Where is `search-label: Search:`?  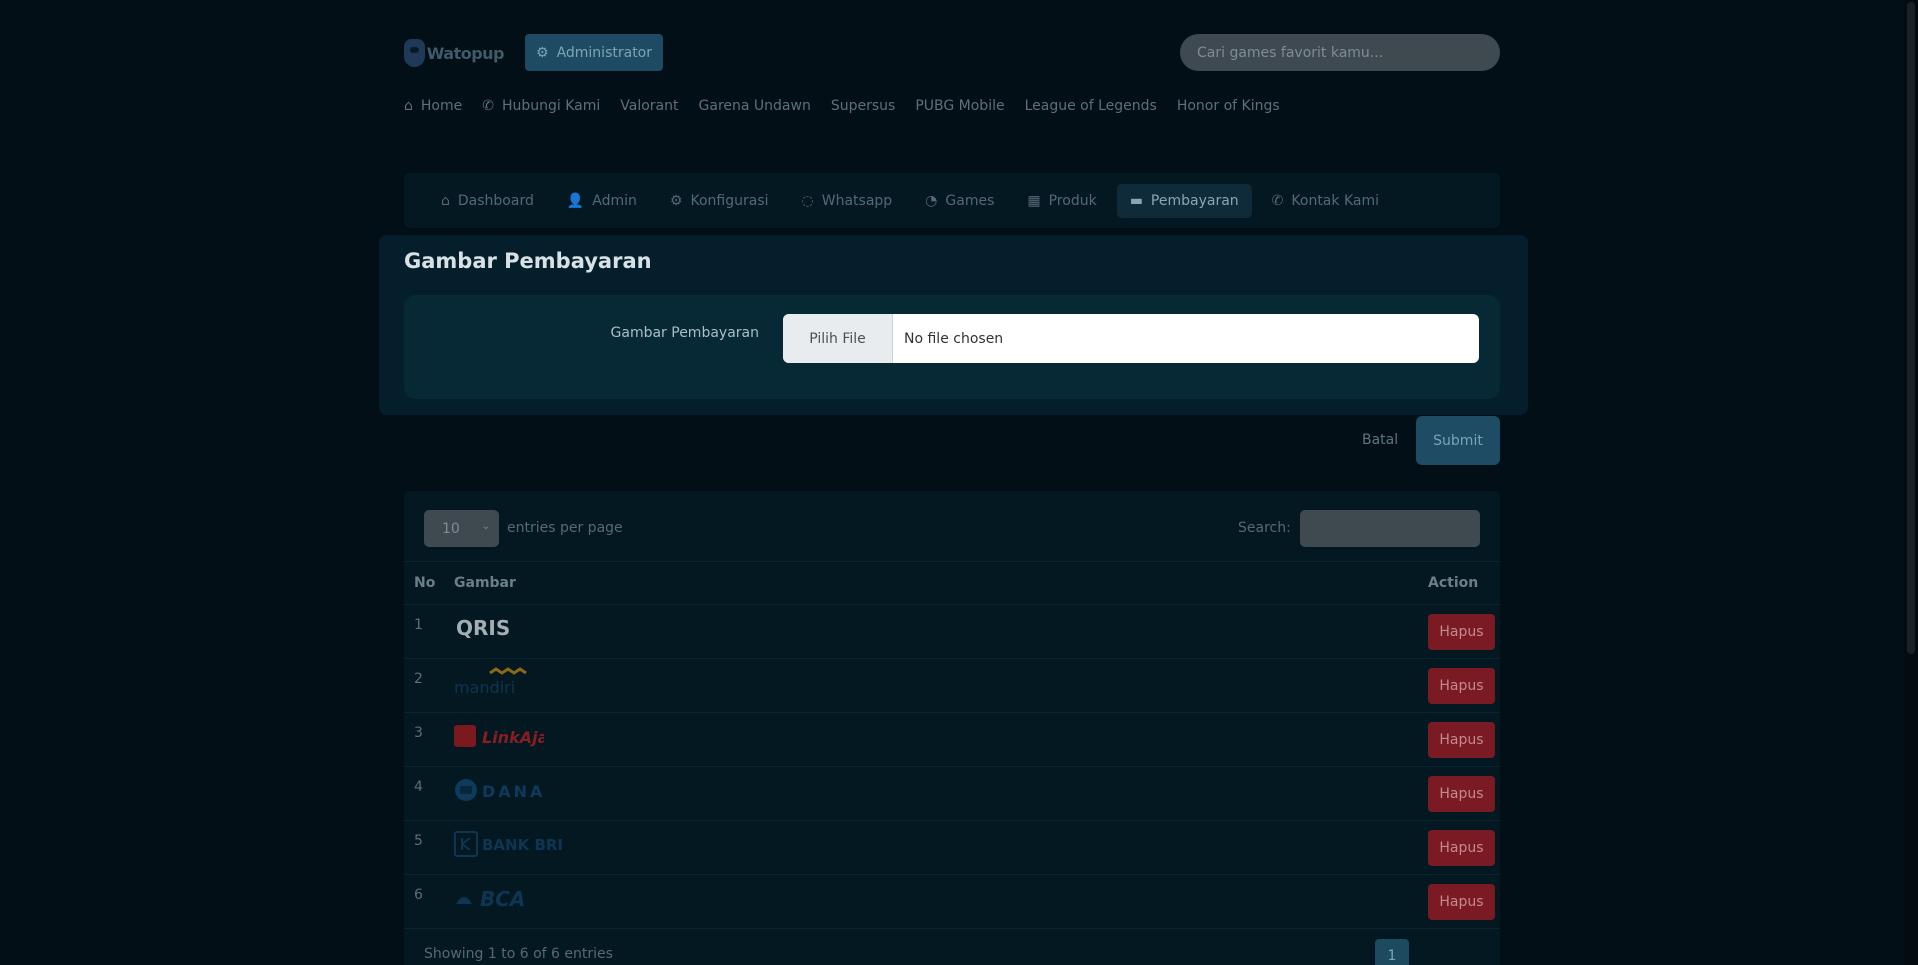 search-label: Search: is located at coordinates (1264, 528).